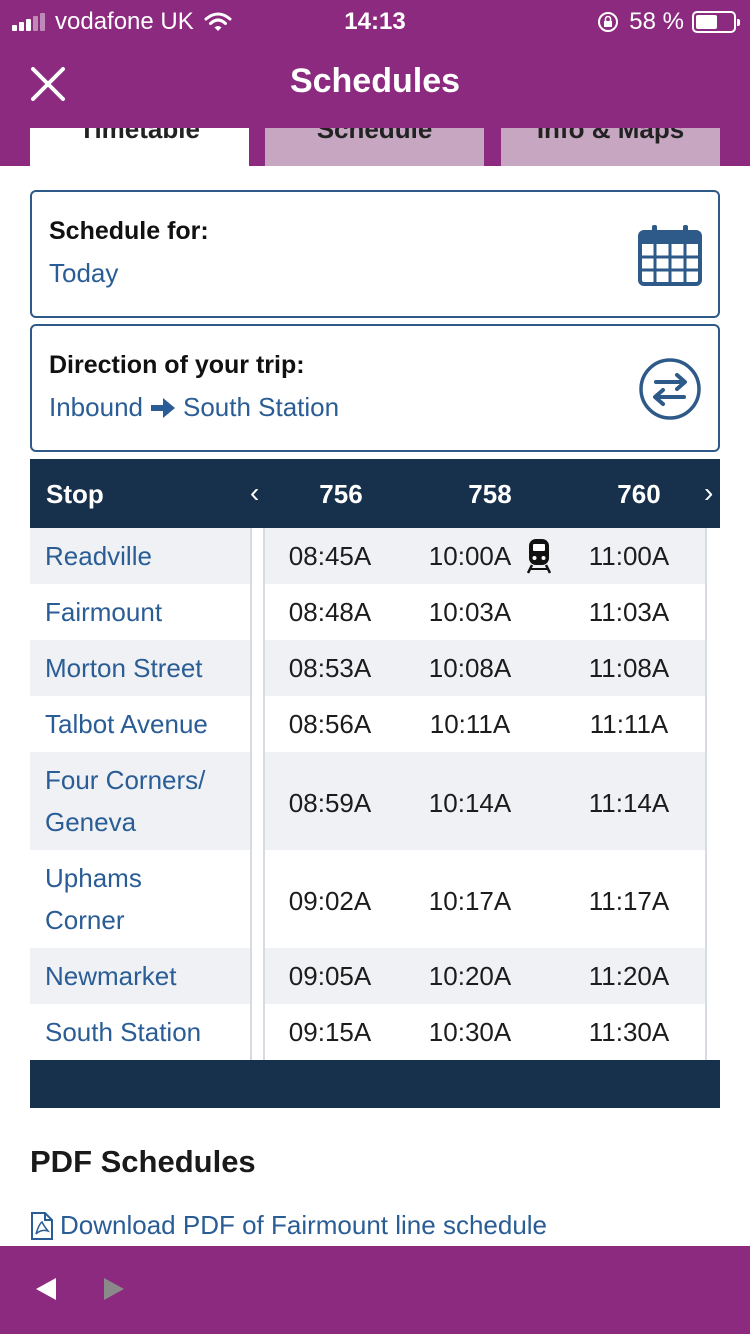 This screenshot has height=1334, width=750. What do you see at coordinates (75, 494) in the screenshot?
I see `stop-column-header: Stop` at bounding box center [75, 494].